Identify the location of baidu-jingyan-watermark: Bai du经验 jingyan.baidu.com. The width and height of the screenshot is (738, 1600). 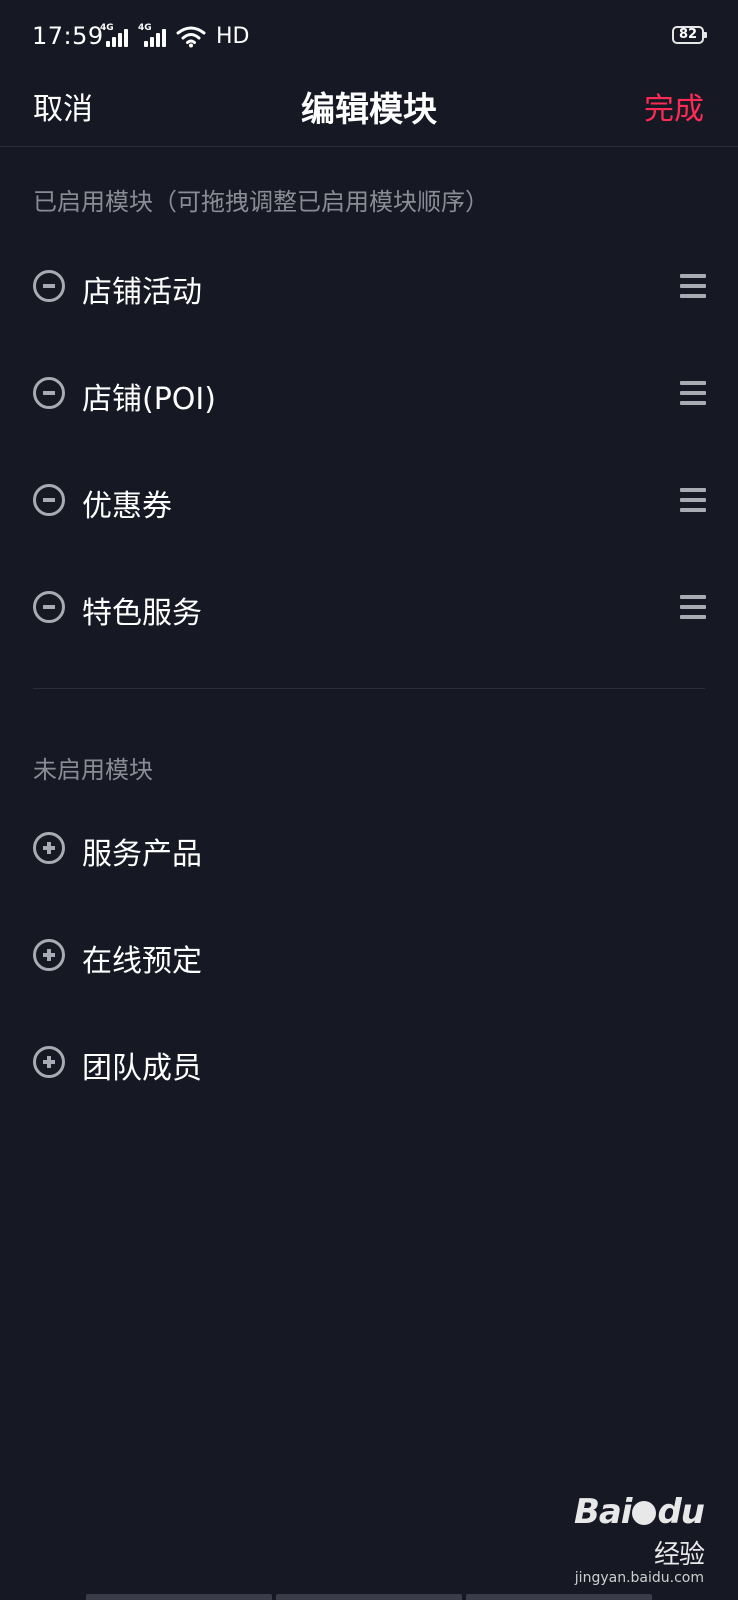
(629, 1539).